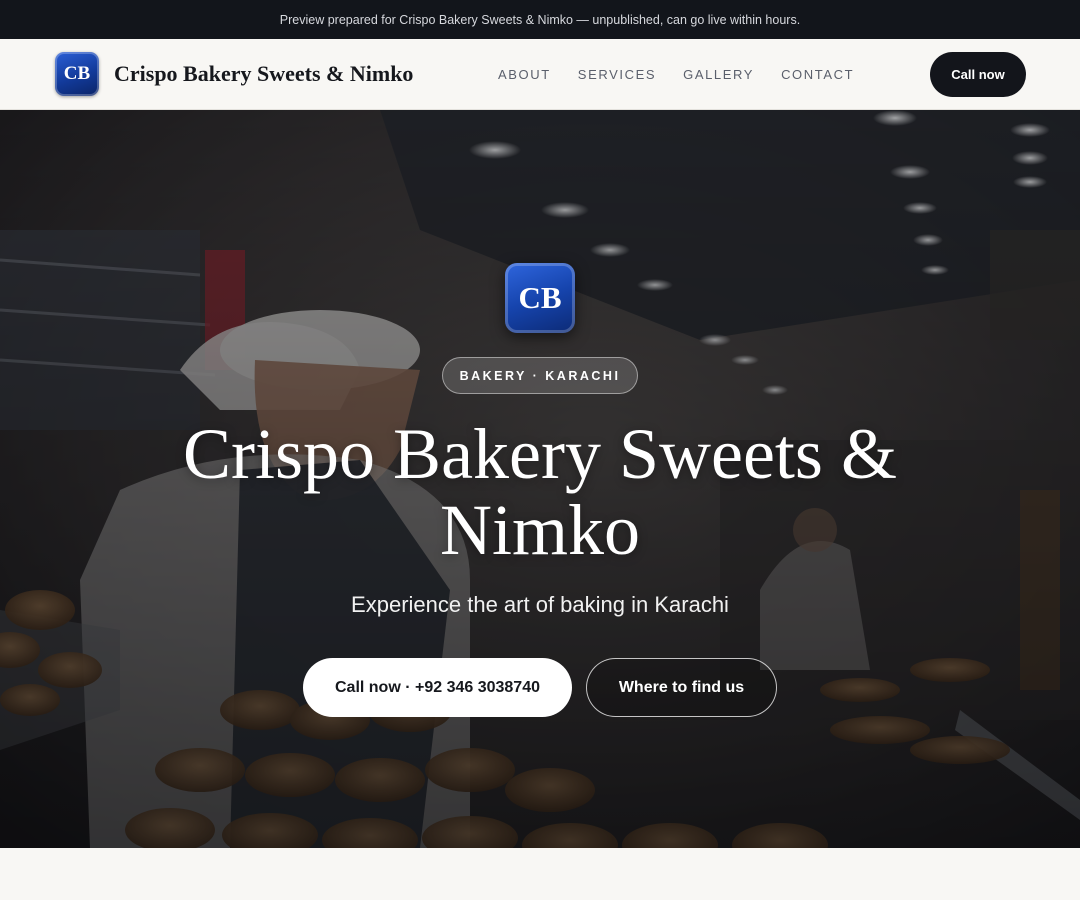 This screenshot has width=1080, height=900. What do you see at coordinates (540, 298) in the screenshot?
I see `hero-logo: CB` at bounding box center [540, 298].